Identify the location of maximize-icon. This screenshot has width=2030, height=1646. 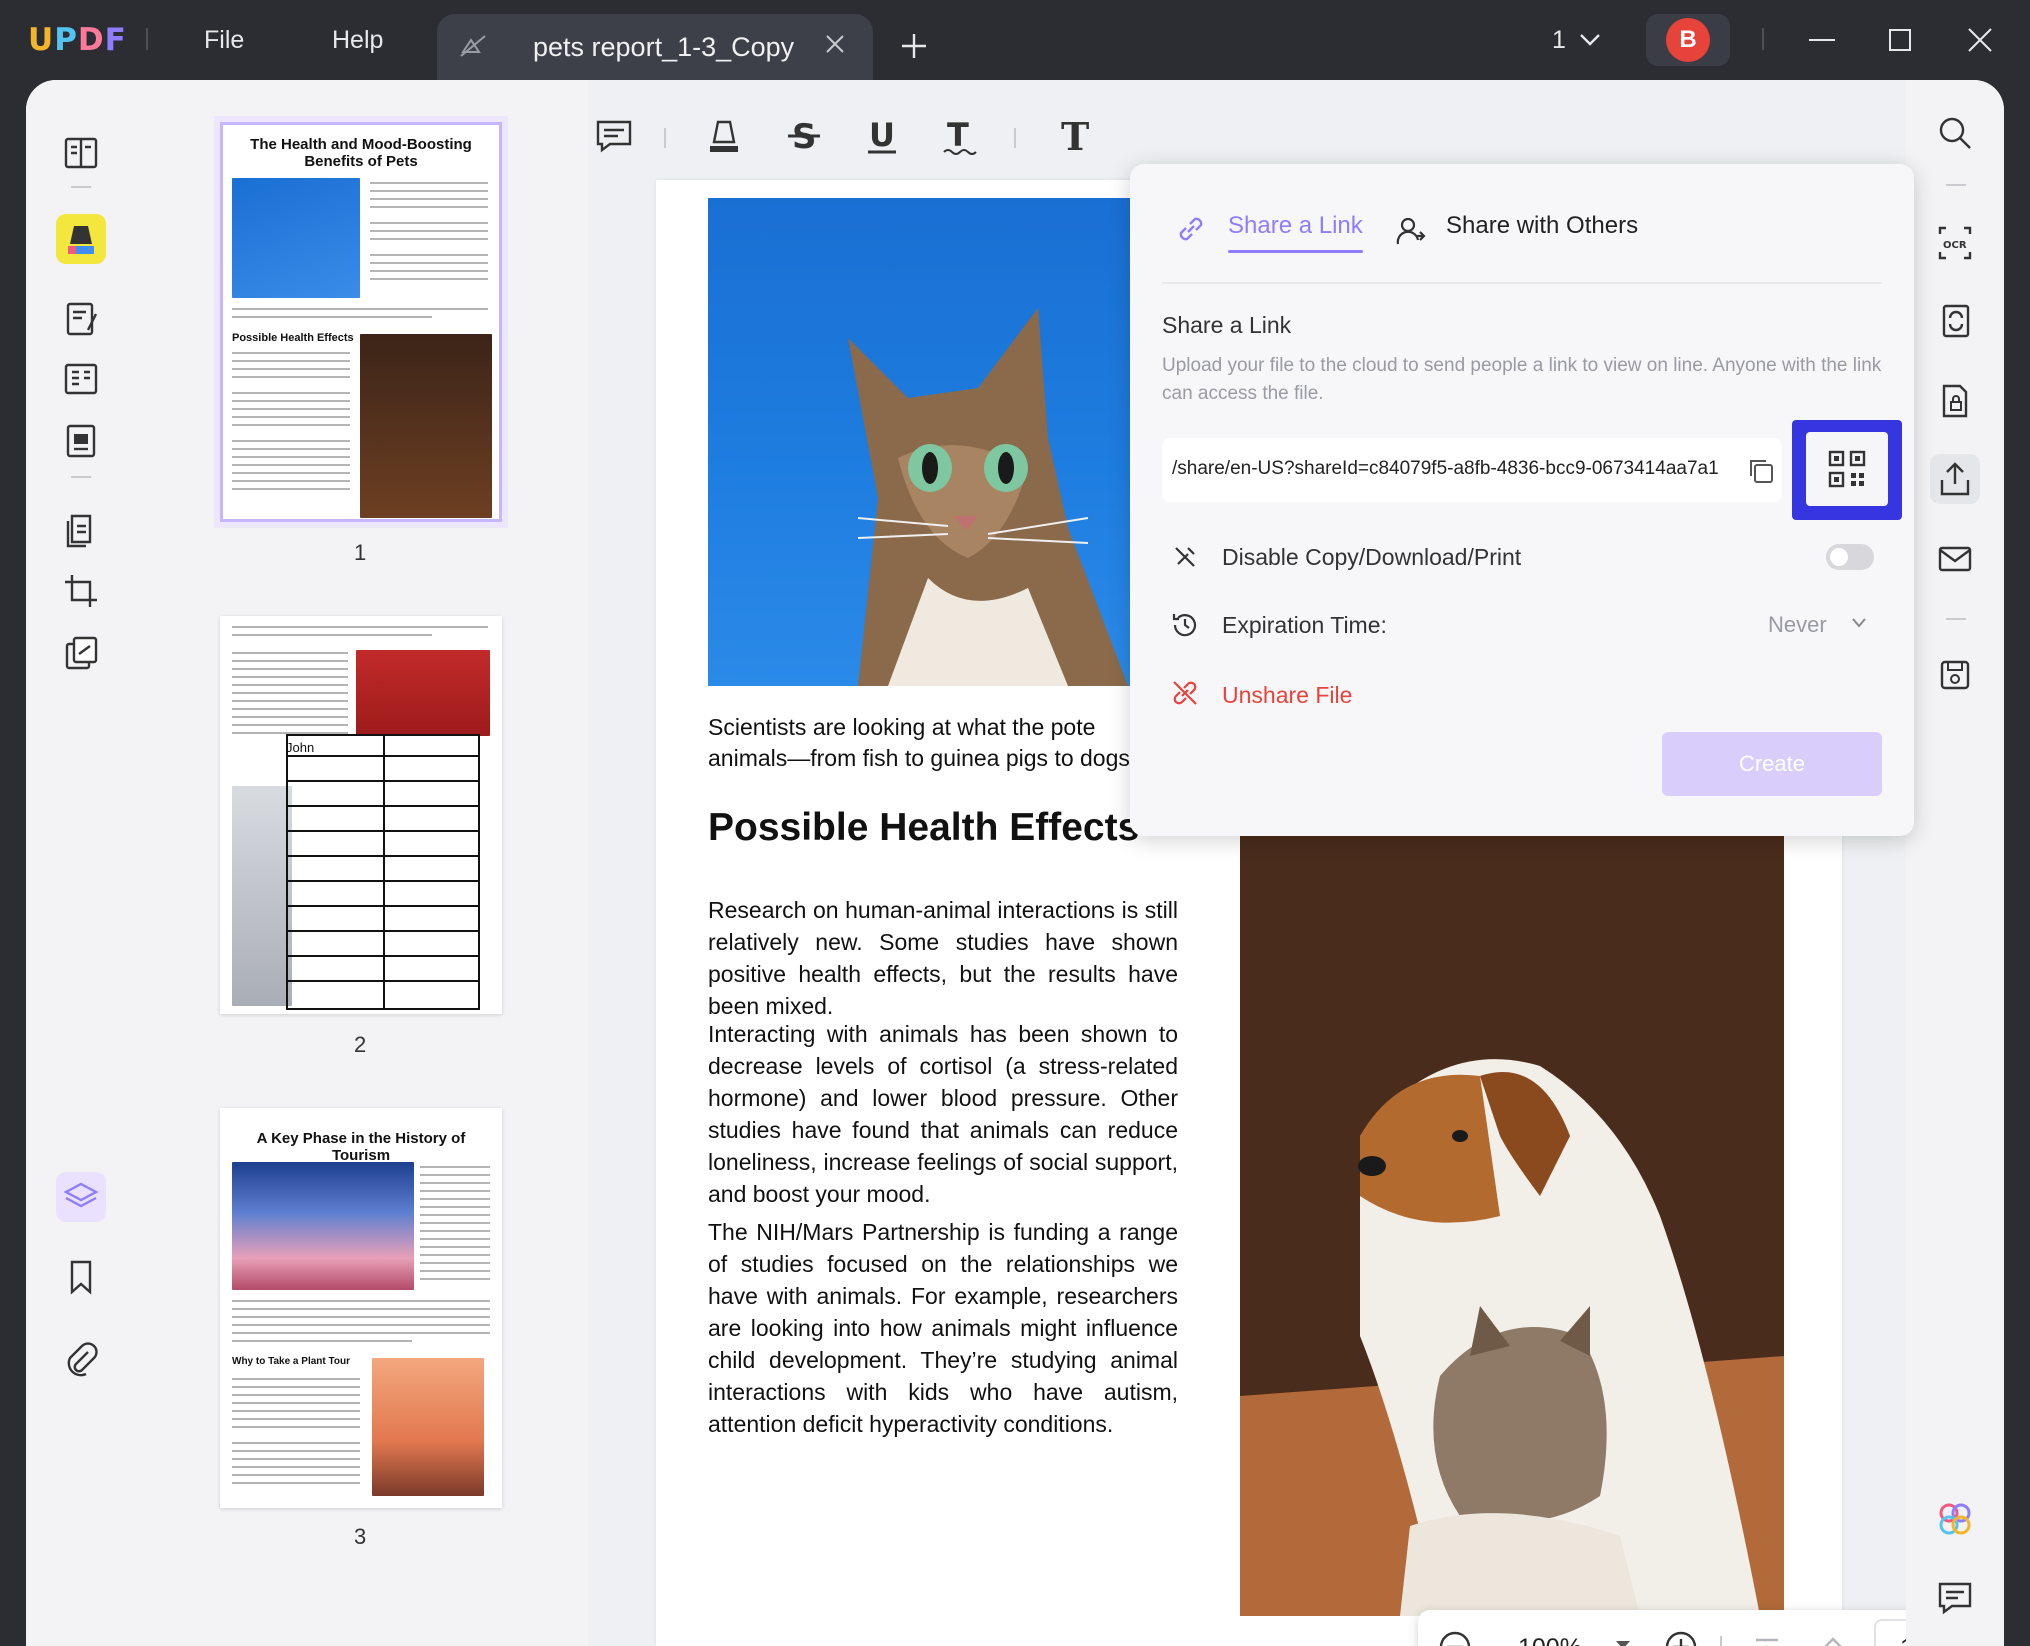
(1900, 42).